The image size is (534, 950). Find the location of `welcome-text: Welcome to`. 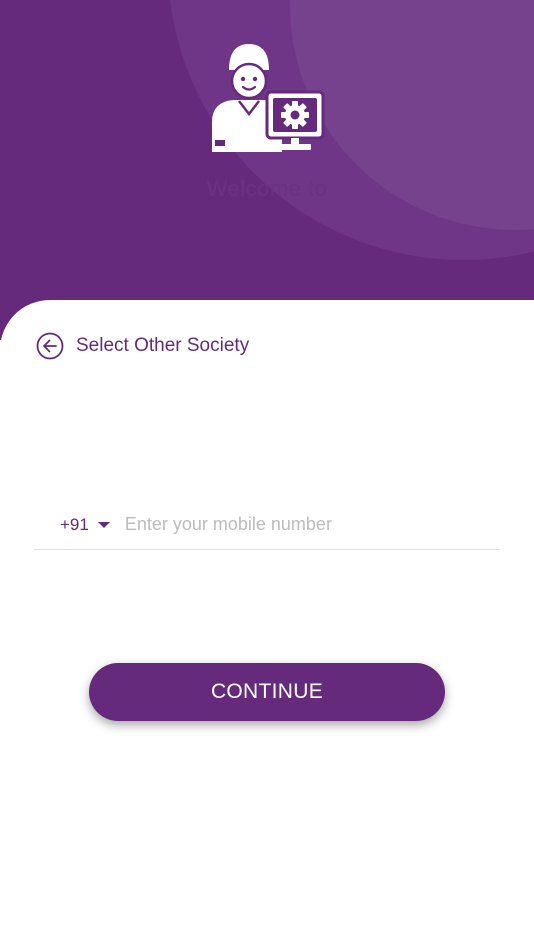

welcome-text: Welcome to is located at coordinates (267, 188).